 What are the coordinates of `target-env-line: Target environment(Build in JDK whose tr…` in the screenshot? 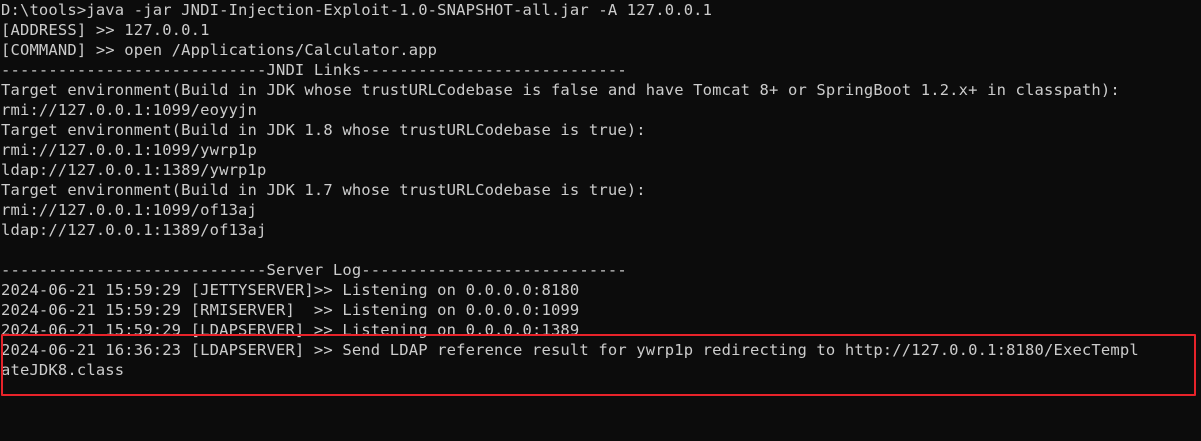 It's located at (560, 90).